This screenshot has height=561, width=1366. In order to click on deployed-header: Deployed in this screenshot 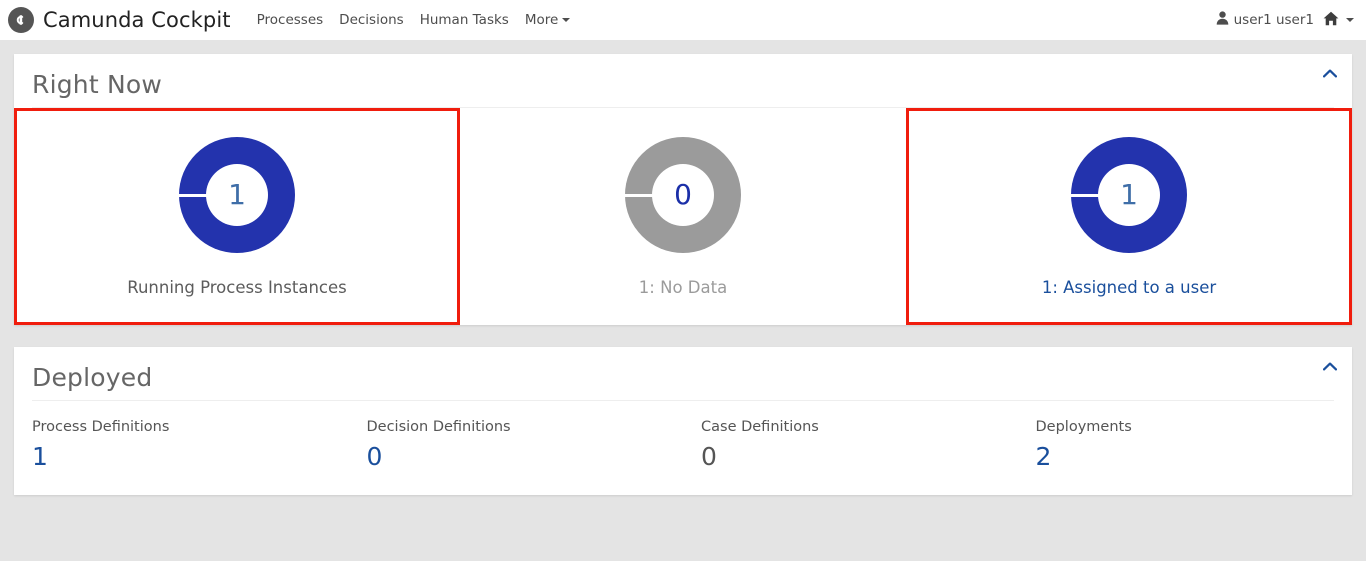, I will do `click(683, 373)`.